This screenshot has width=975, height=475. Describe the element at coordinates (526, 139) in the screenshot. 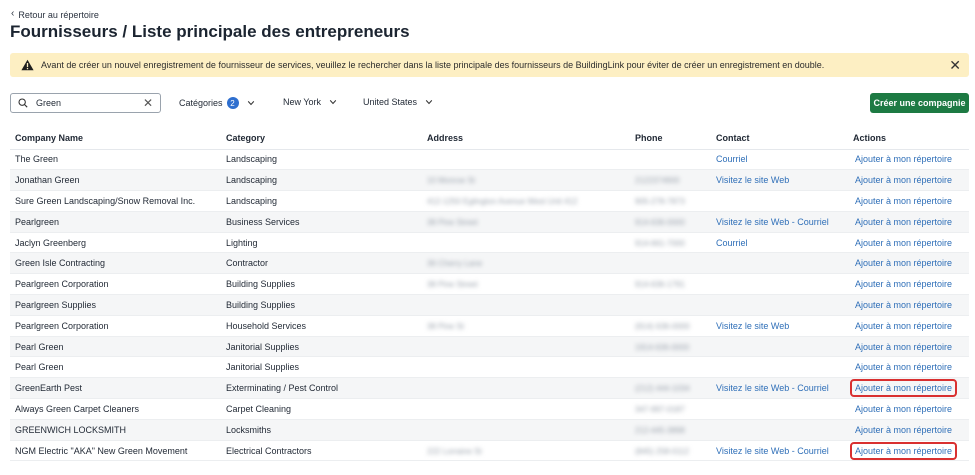

I see `column-header-address: Address` at that location.